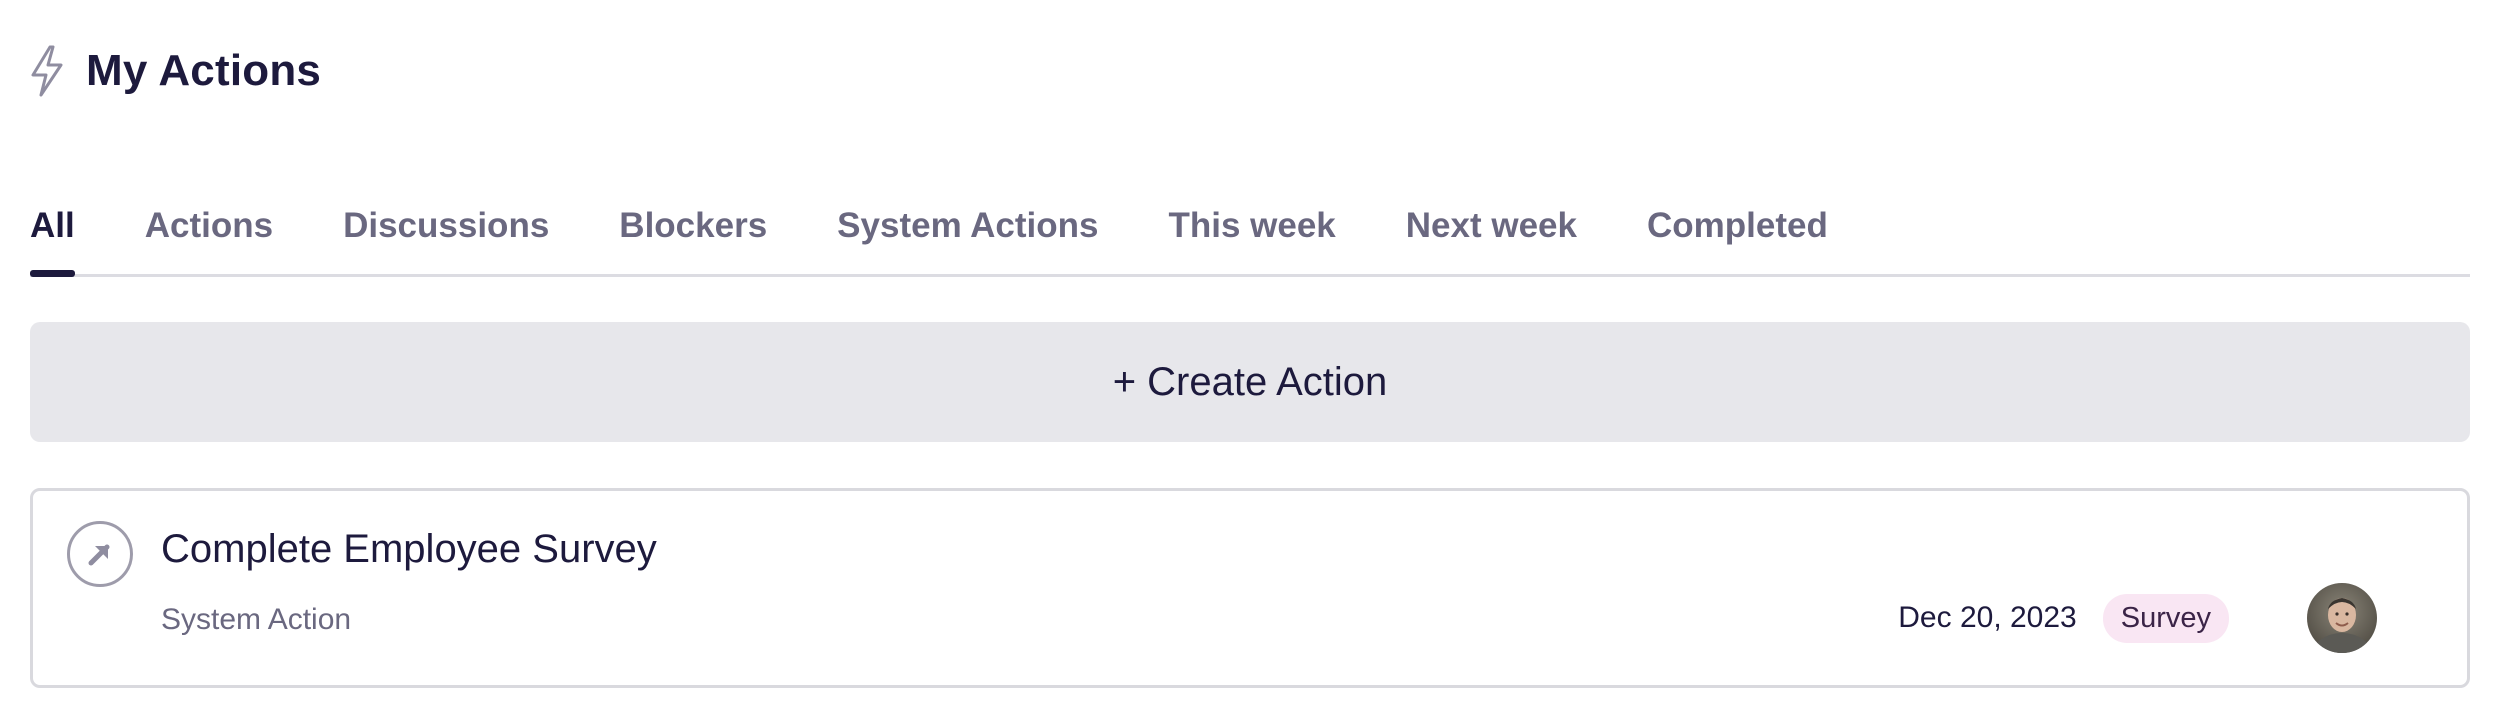 The width and height of the screenshot is (2512, 702). What do you see at coordinates (47, 71) in the screenshot?
I see `lightning-bolt-icon` at bounding box center [47, 71].